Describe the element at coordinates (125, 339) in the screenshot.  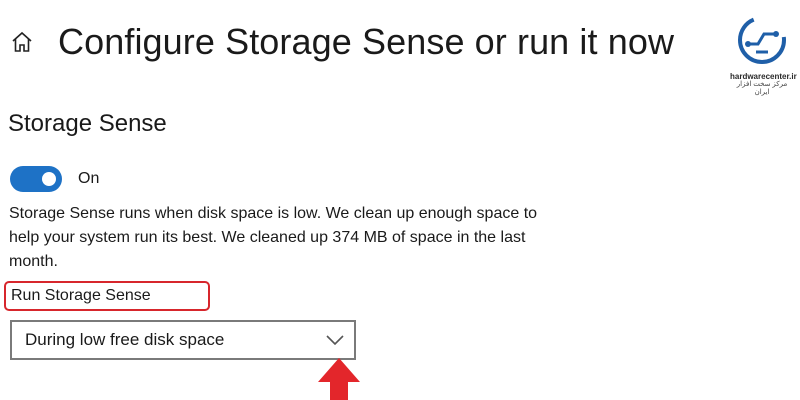
I see `dropdown-selected-value: During low free disk space` at that location.